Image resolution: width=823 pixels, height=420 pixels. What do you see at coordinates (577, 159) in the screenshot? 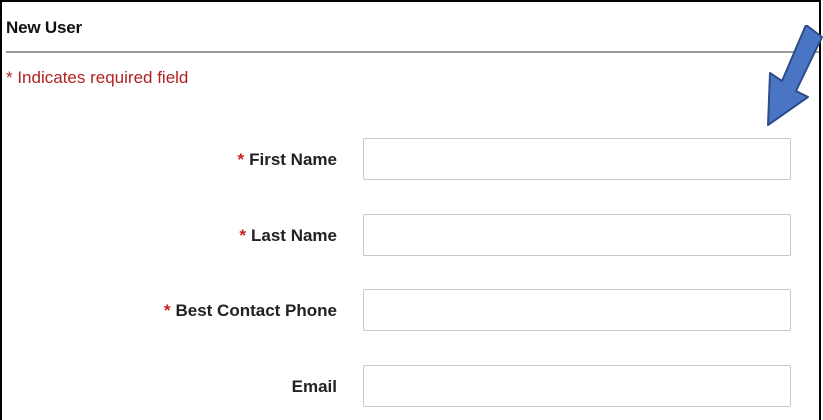
I see `first-name-input` at bounding box center [577, 159].